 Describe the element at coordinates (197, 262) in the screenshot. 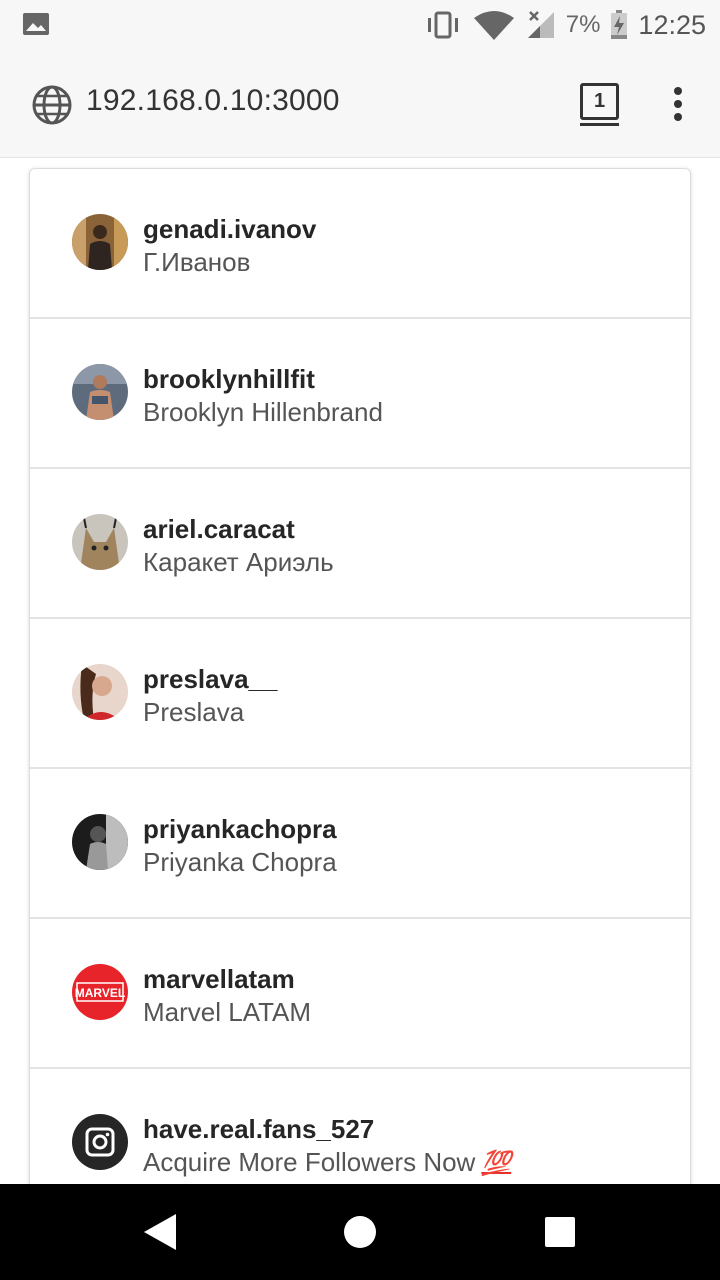

I see `full-name: Г.Иванов` at that location.